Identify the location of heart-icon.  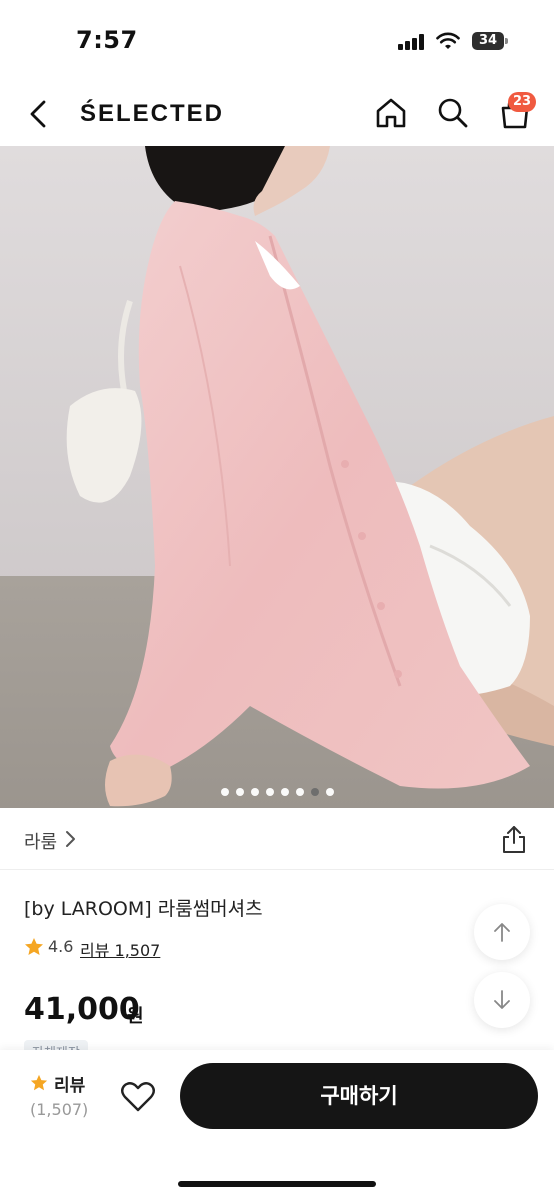
(138, 1097).